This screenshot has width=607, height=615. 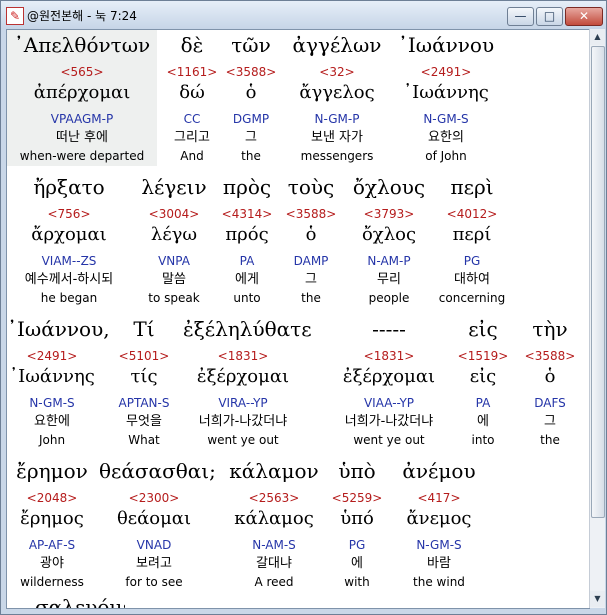 I want to click on lemma-word: πρός, so click(x=247, y=234).